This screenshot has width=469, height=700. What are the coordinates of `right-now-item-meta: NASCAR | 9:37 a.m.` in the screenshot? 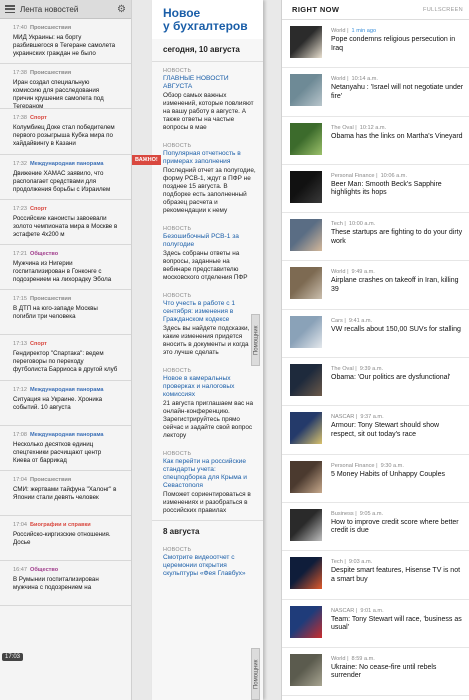 It's located at (357, 417).